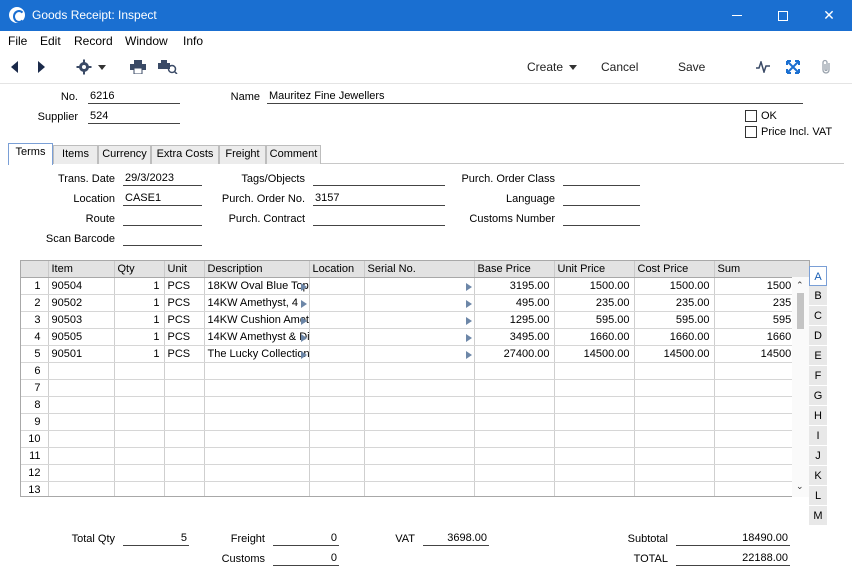 The image size is (852, 586). What do you see at coordinates (594, 269) in the screenshot?
I see `col-header-unit-price: Unit Price` at bounding box center [594, 269].